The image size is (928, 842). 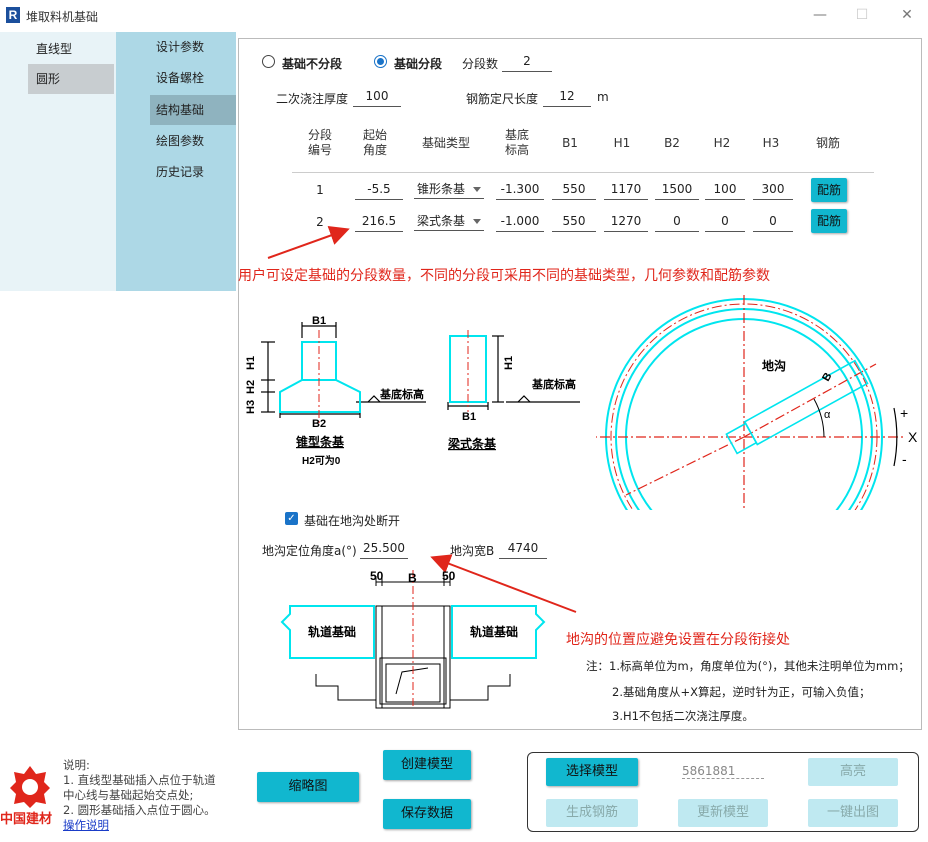 What do you see at coordinates (377, 576) in the screenshot?
I see `trench-dim-left: 50` at bounding box center [377, 576].